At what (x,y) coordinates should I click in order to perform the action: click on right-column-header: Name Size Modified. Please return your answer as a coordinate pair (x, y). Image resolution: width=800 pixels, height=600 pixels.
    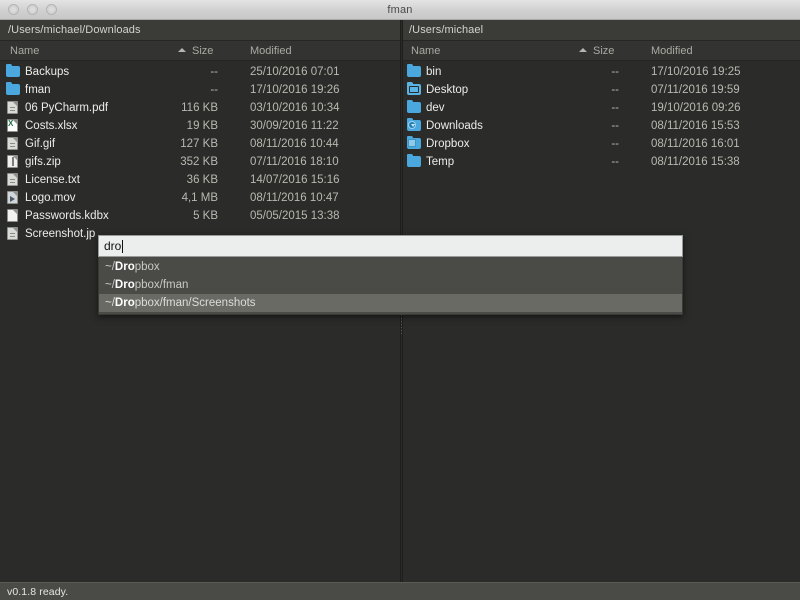
    Looking at the image, I should click on (600, 51).